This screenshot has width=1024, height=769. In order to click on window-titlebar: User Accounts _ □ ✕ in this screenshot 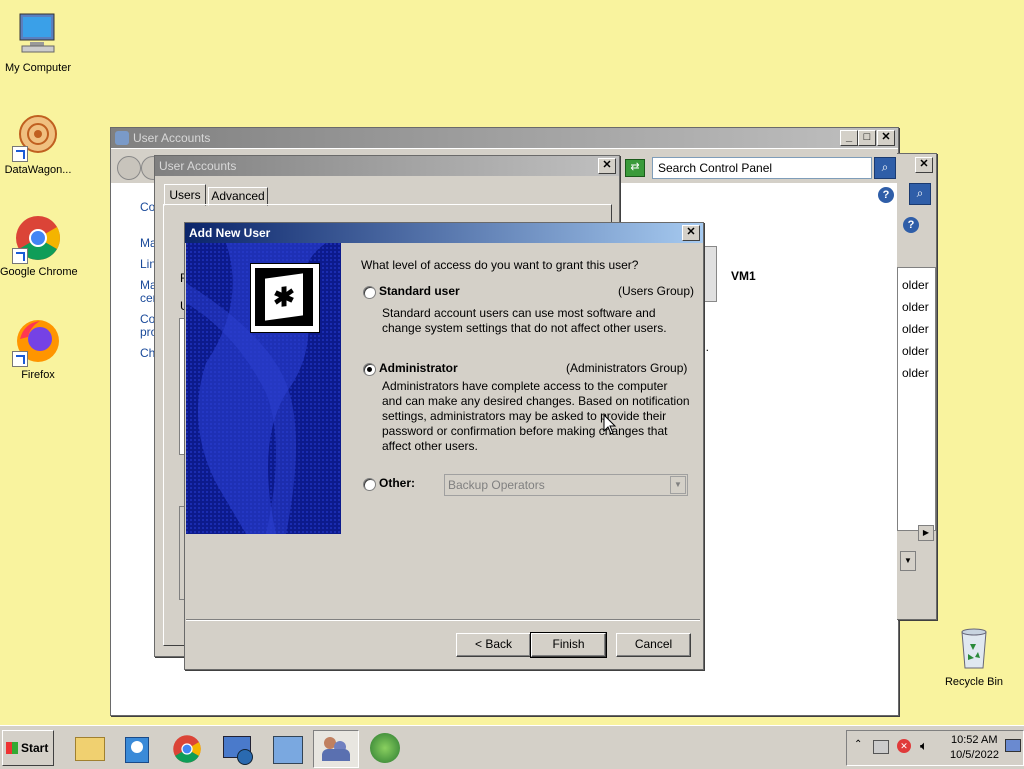, I will do `click(504, 138)`.